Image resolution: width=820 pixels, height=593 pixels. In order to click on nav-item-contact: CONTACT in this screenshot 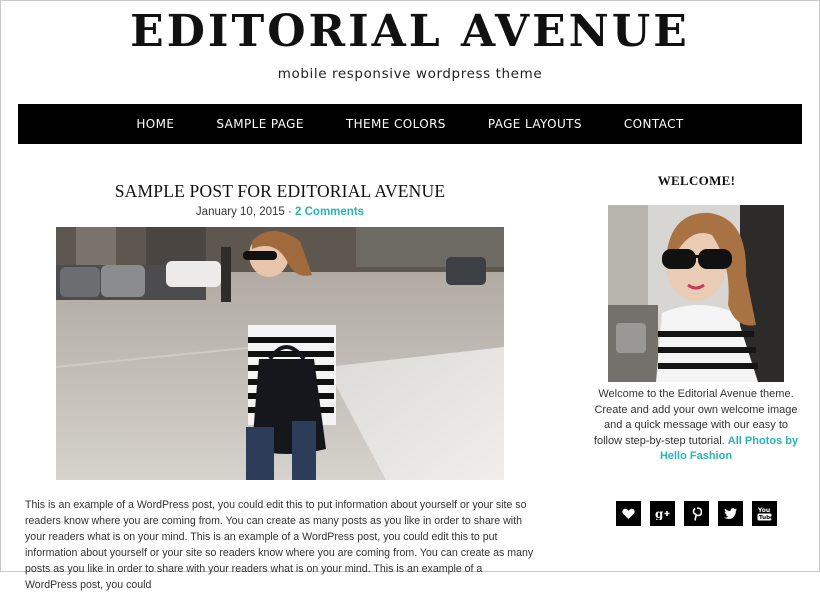, I will do `click(654, 124)`.